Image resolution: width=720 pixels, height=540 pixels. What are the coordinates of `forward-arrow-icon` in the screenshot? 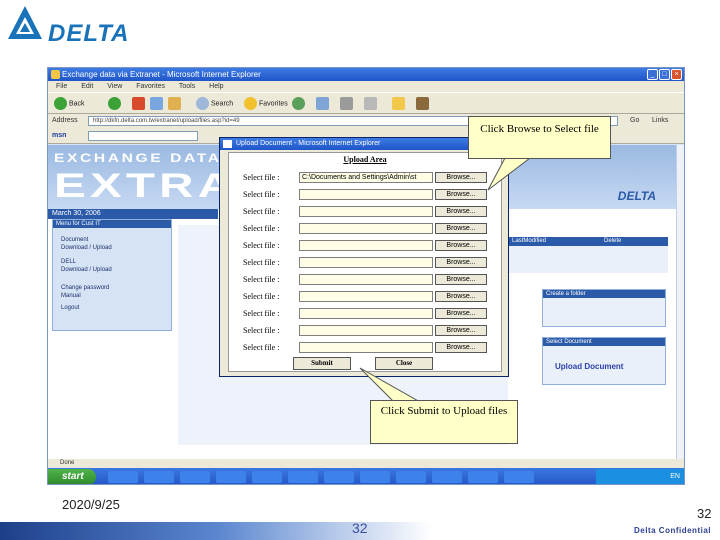 It's located at (114, 103).